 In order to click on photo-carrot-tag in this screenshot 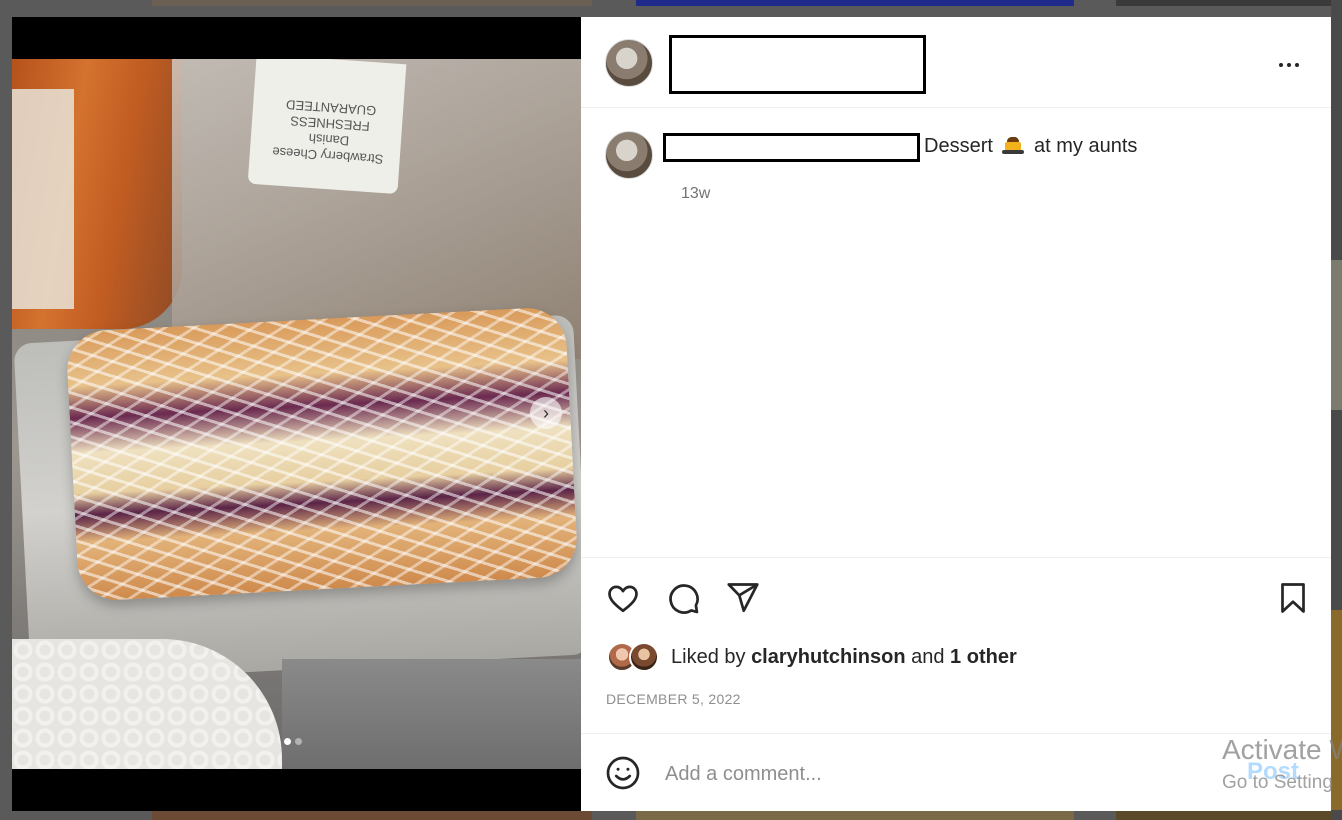, I will do `click(43, 199)`.